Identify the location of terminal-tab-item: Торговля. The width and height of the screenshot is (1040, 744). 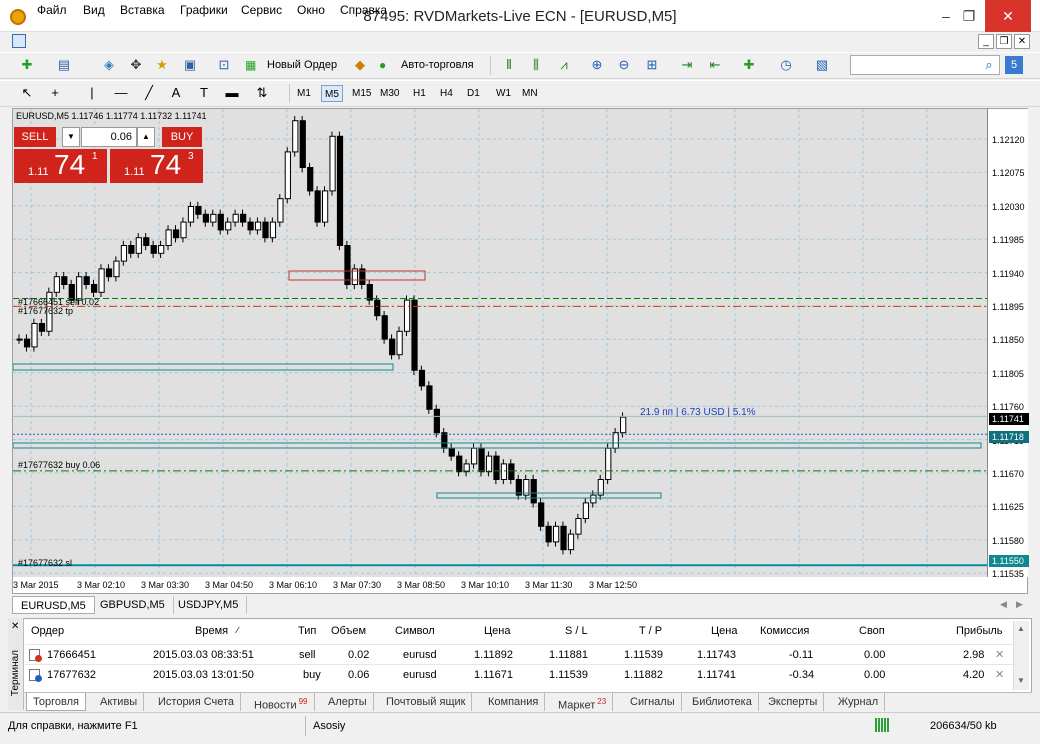
(56, 702).